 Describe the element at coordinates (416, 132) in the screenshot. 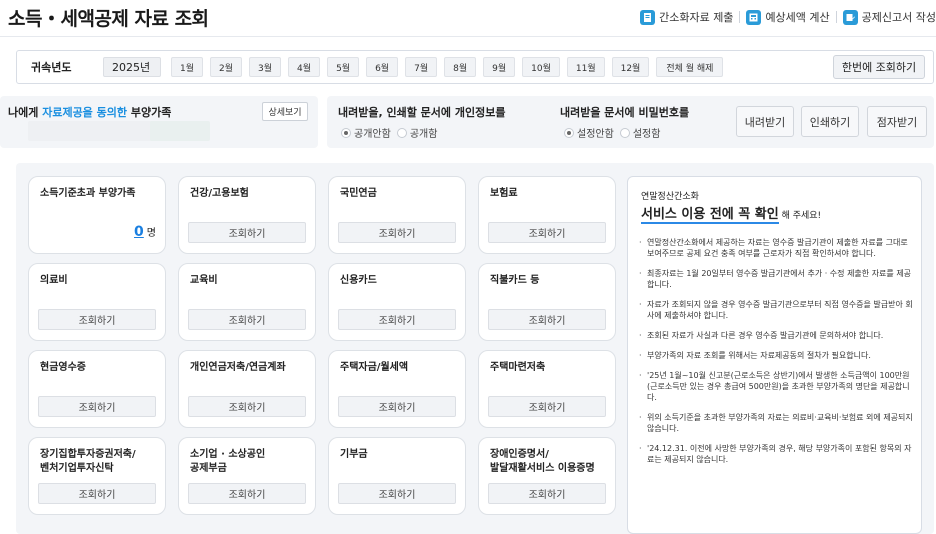

I see `privacy-show-option: 공개함` at that location.